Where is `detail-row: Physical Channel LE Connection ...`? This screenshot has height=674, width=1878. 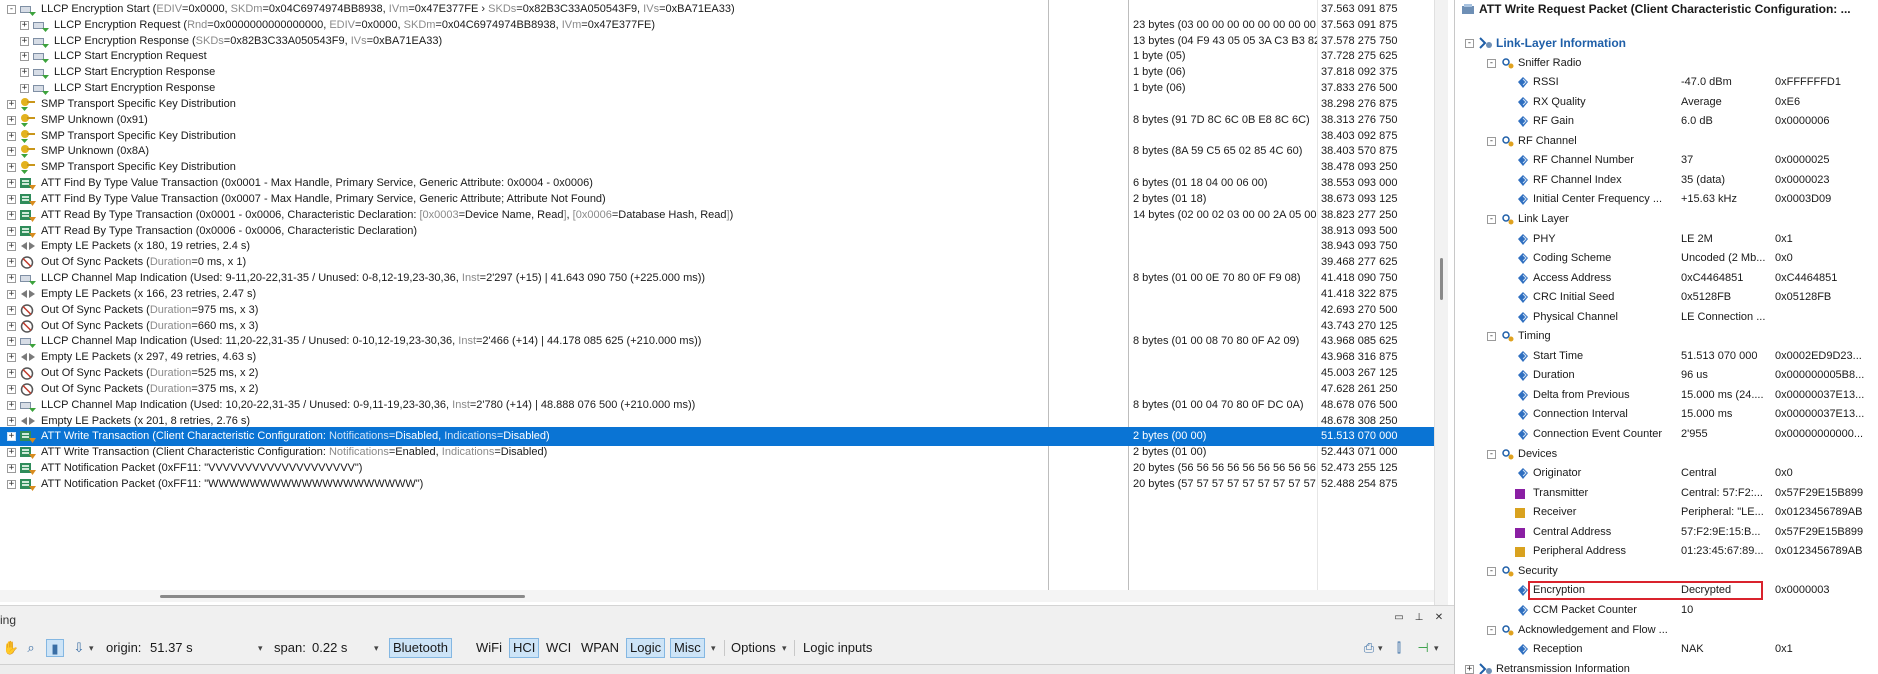
detail-row: Physical Channel LE Connection ... is located at coordinates (1666, 317).